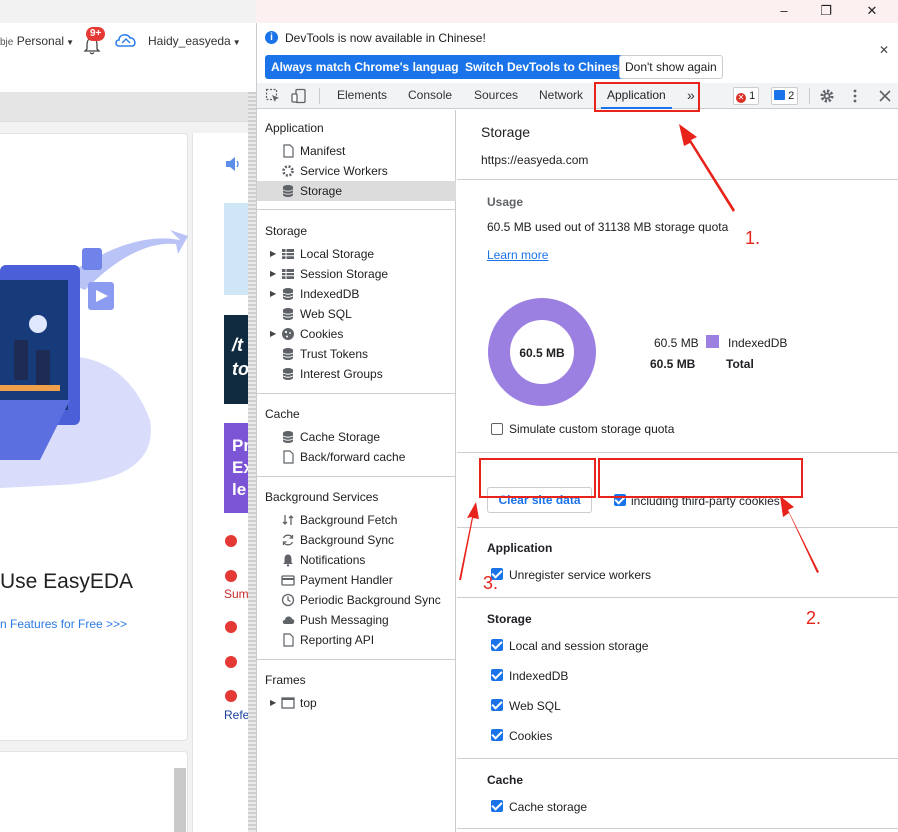 This screenshot has width=898, height=832. What do you see at coordinates (531, 736) in the screenshot?
I see `cookies-label: Cookies` at bounding box center [531, 736].